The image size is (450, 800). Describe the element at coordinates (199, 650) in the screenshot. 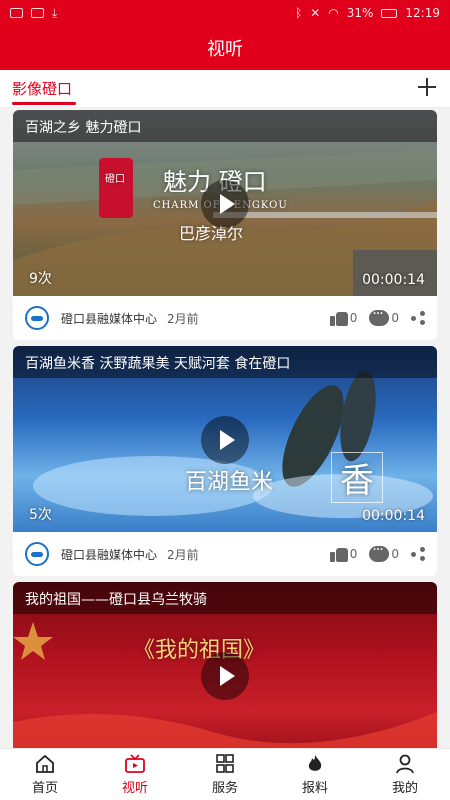

I see `overlay-headline: 《我的祖国》` at that location.